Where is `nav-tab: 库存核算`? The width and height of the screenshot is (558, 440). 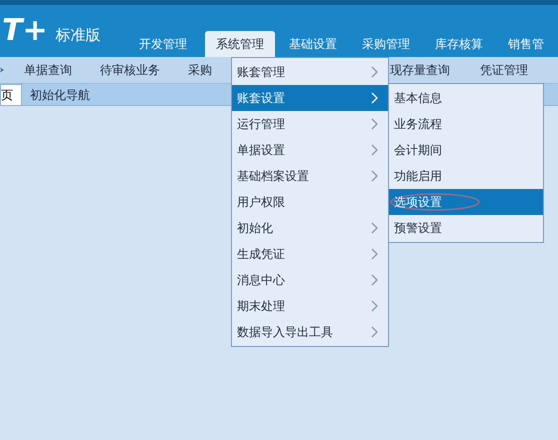
nav-tab: 库存核算 is located at coordinates (459, 44).